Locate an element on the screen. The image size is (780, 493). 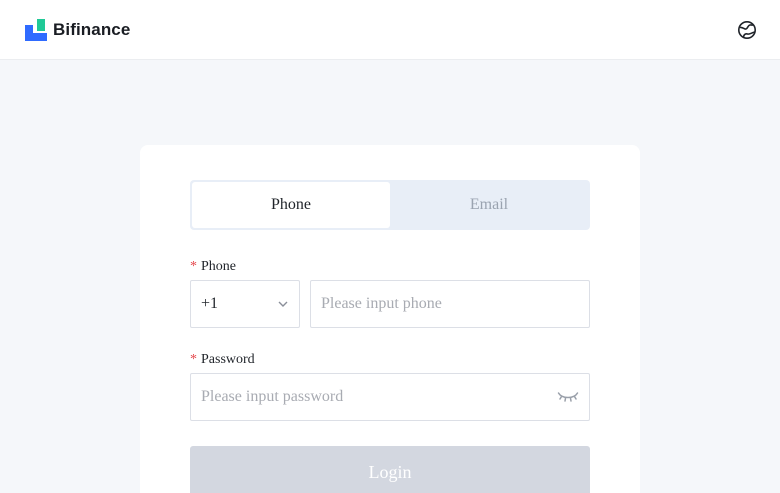
country-code-select: +1 is located at coordinates (245, 304).